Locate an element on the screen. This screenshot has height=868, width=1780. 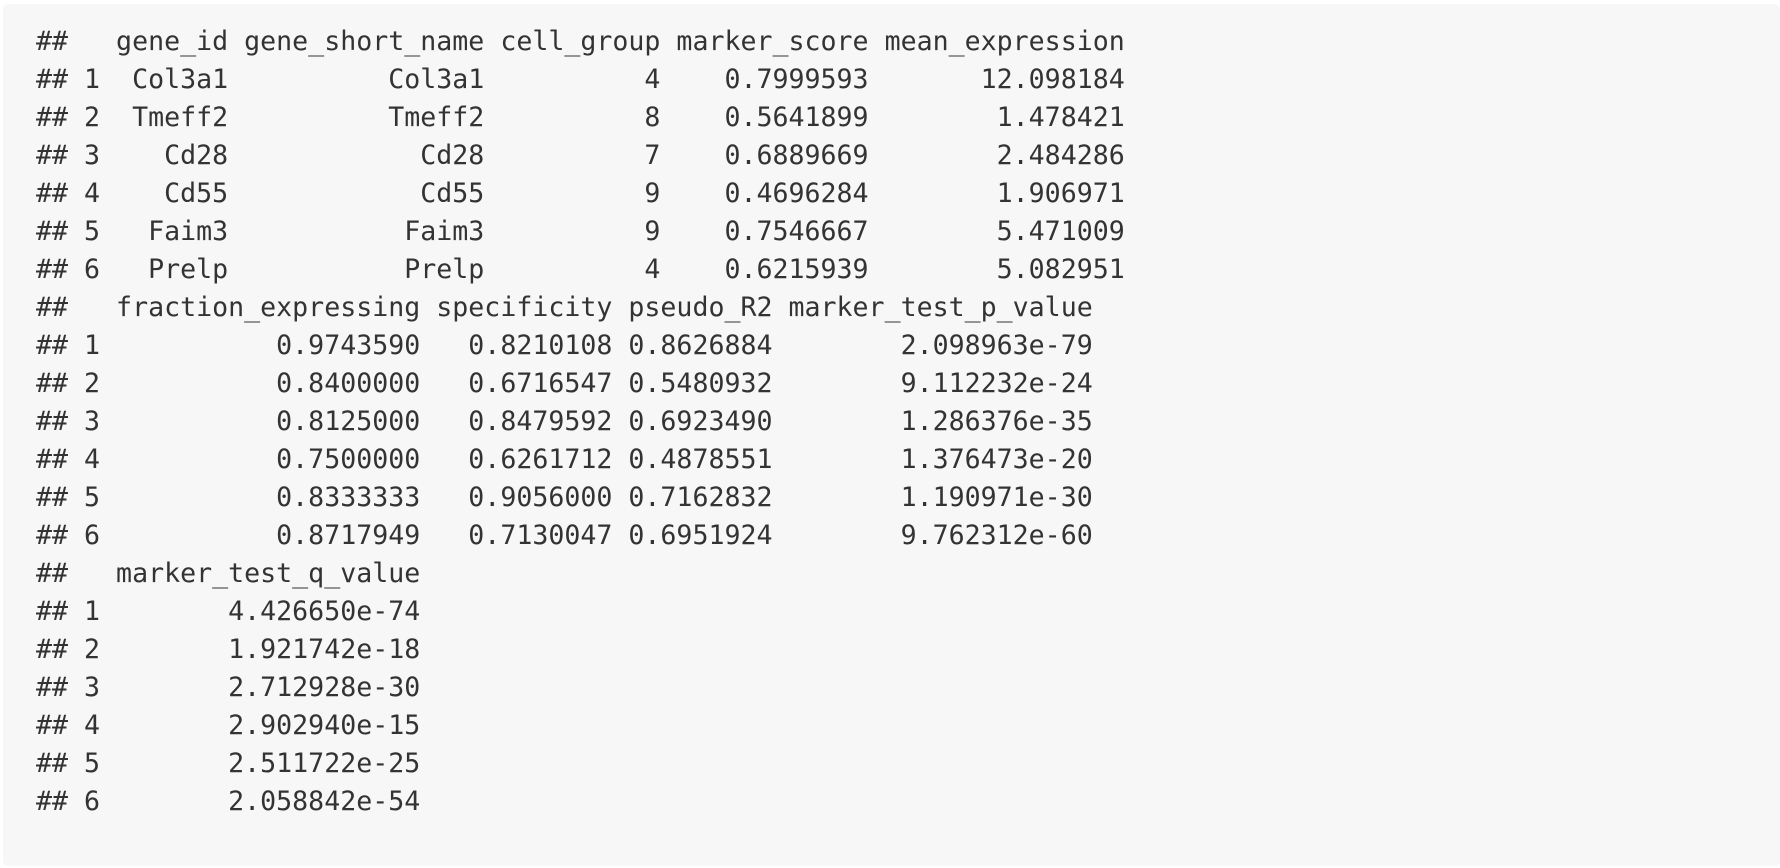
output-line: ## 6 Prelp Prelp 4 0.6215939 5.082951 is located at coordinates (580, 269).